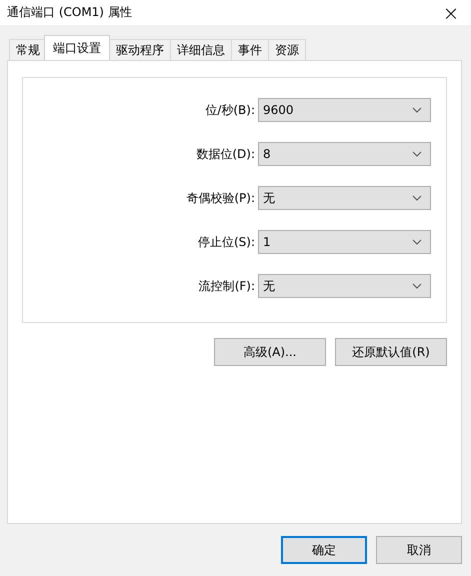 Image resolution: width=471 pixels, height=576 pixels. What do you see at coordinates (287, 49) in the screenshot?
I see `tab: 资源` at bounding box center [287, 49].